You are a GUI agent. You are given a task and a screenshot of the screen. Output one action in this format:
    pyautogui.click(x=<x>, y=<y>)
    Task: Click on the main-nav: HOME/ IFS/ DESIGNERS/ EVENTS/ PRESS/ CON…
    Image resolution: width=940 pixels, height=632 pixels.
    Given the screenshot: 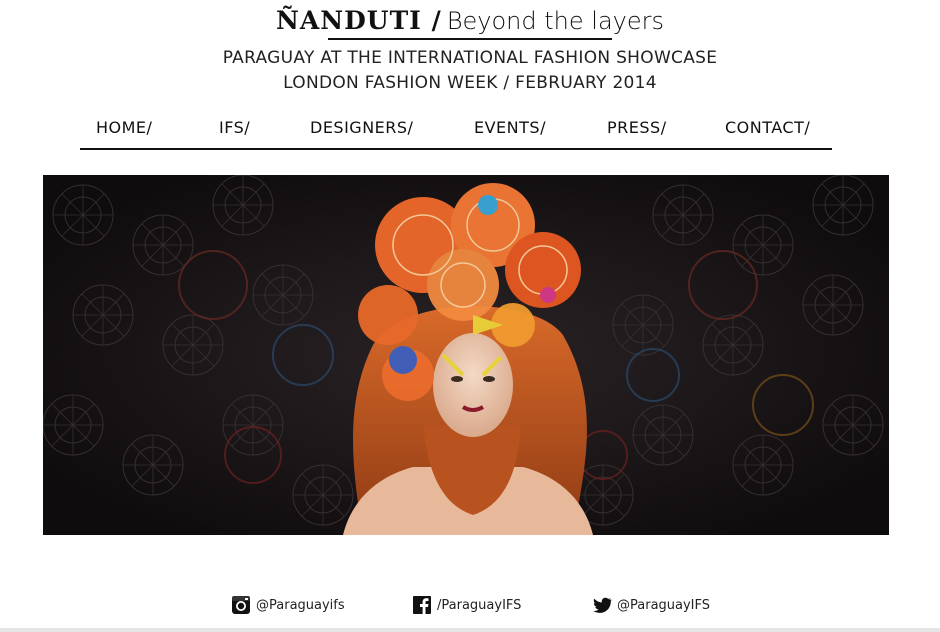 What is the action you would take?
    pyautogui.click(x=456, y=134)
    